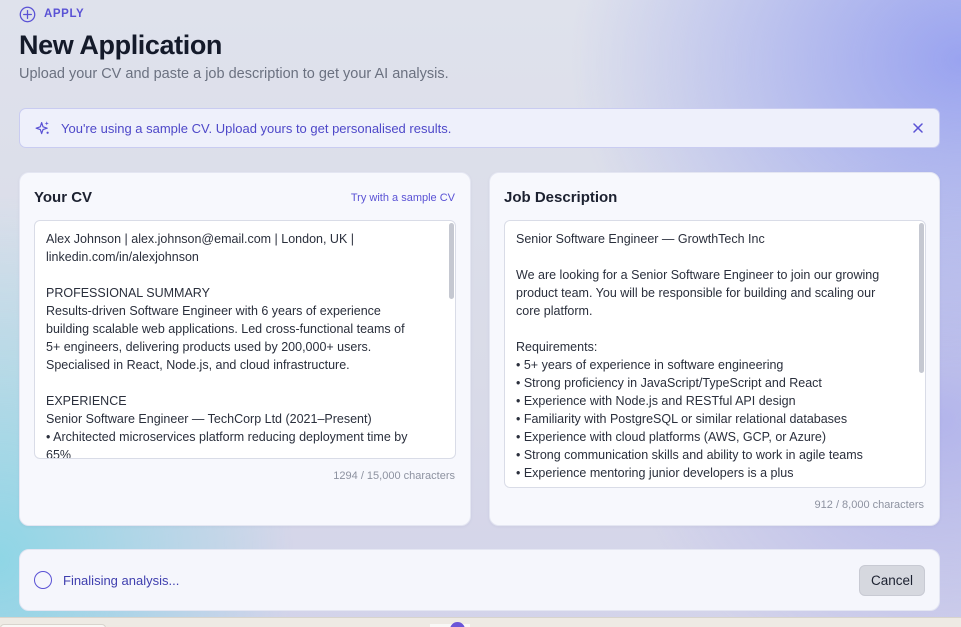  Describe the element at coordinates (479, 580) in the screenshot. I see `analysis-status-bar: Finalising analysis... Cancel` at that location.